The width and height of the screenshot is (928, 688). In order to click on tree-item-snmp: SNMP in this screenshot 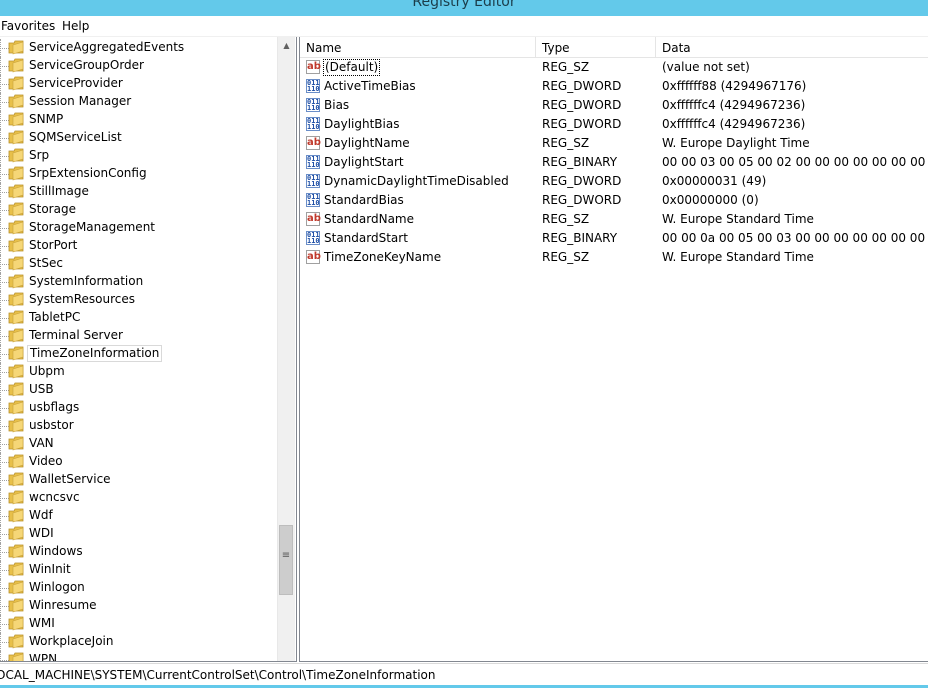, I will do `click(137, 120)`.